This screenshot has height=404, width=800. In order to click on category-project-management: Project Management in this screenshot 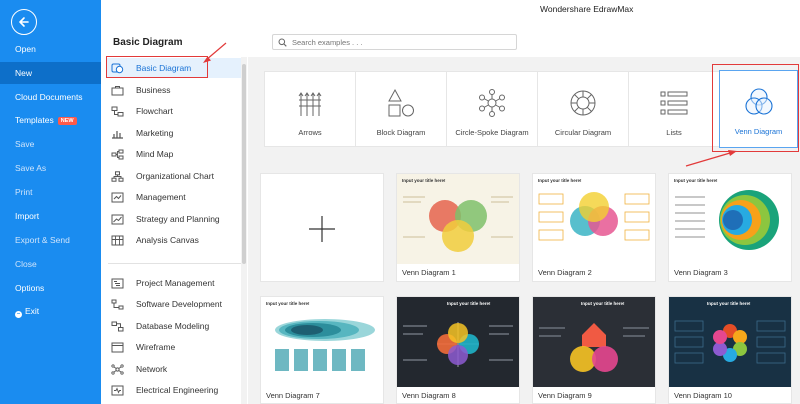, I will do `click(176, 283)`.